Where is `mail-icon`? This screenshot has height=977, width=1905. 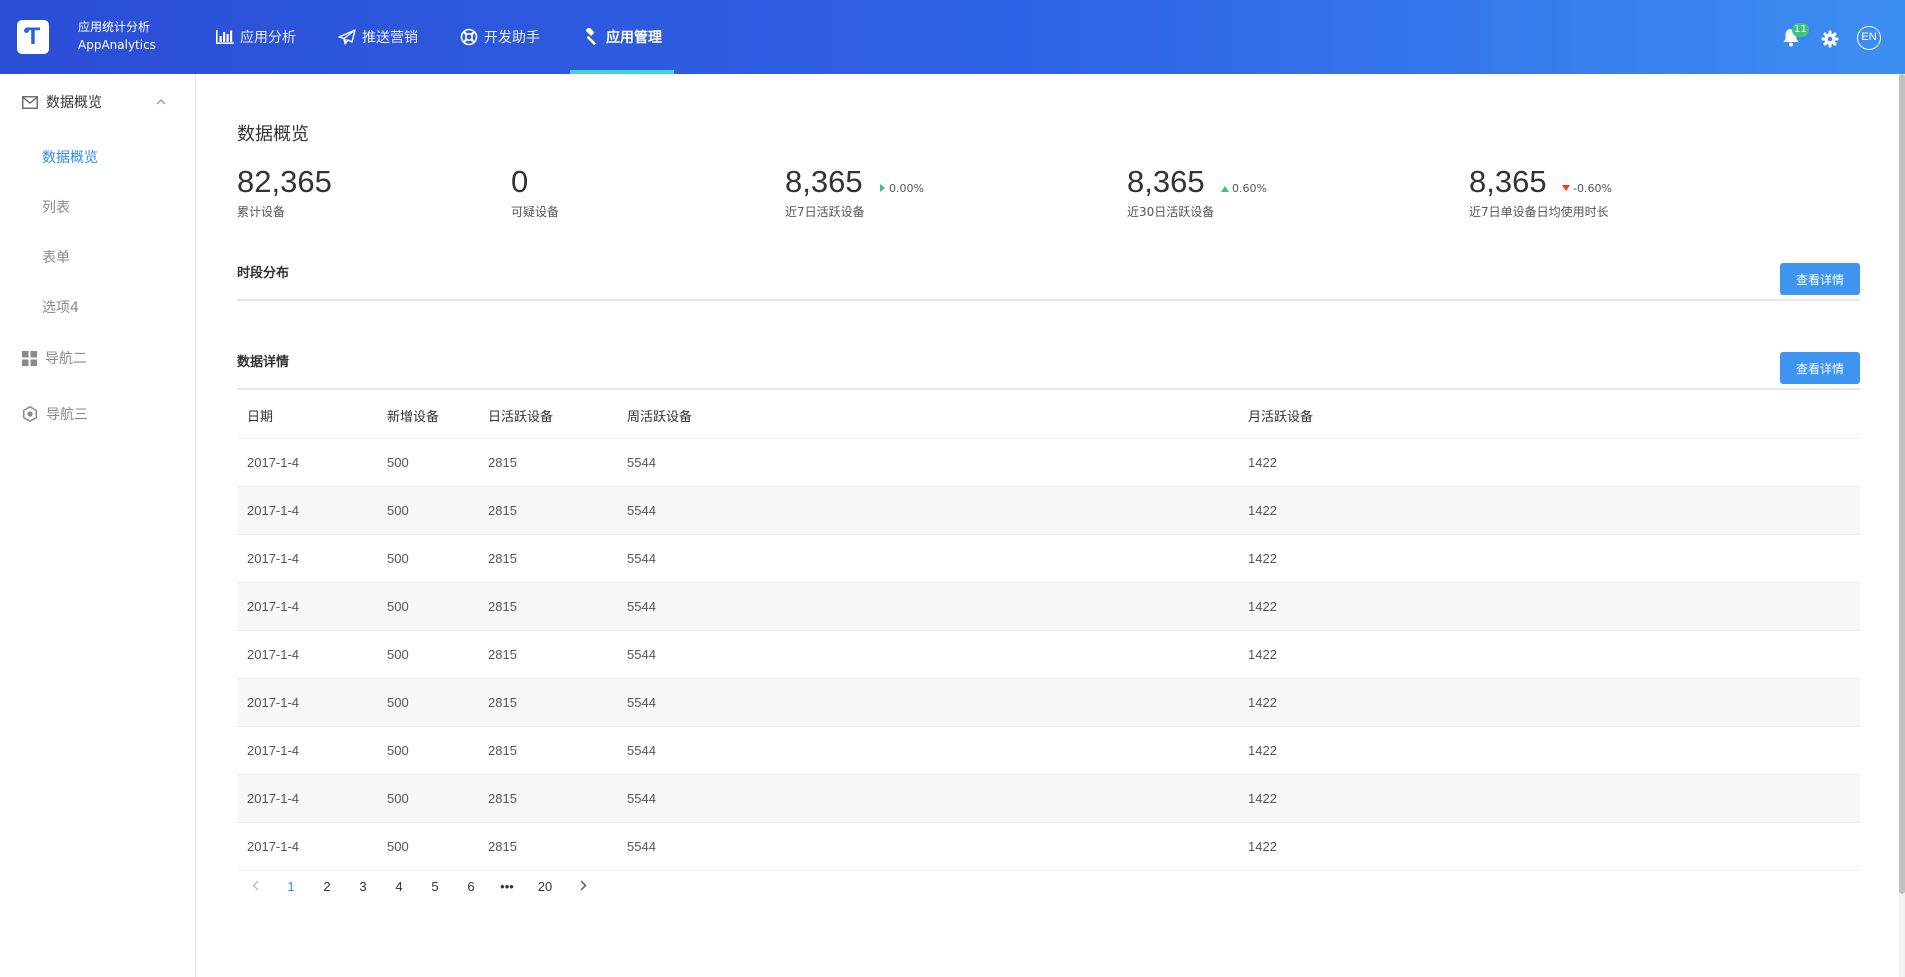 mail-icon is located at coordinates (30, 102).